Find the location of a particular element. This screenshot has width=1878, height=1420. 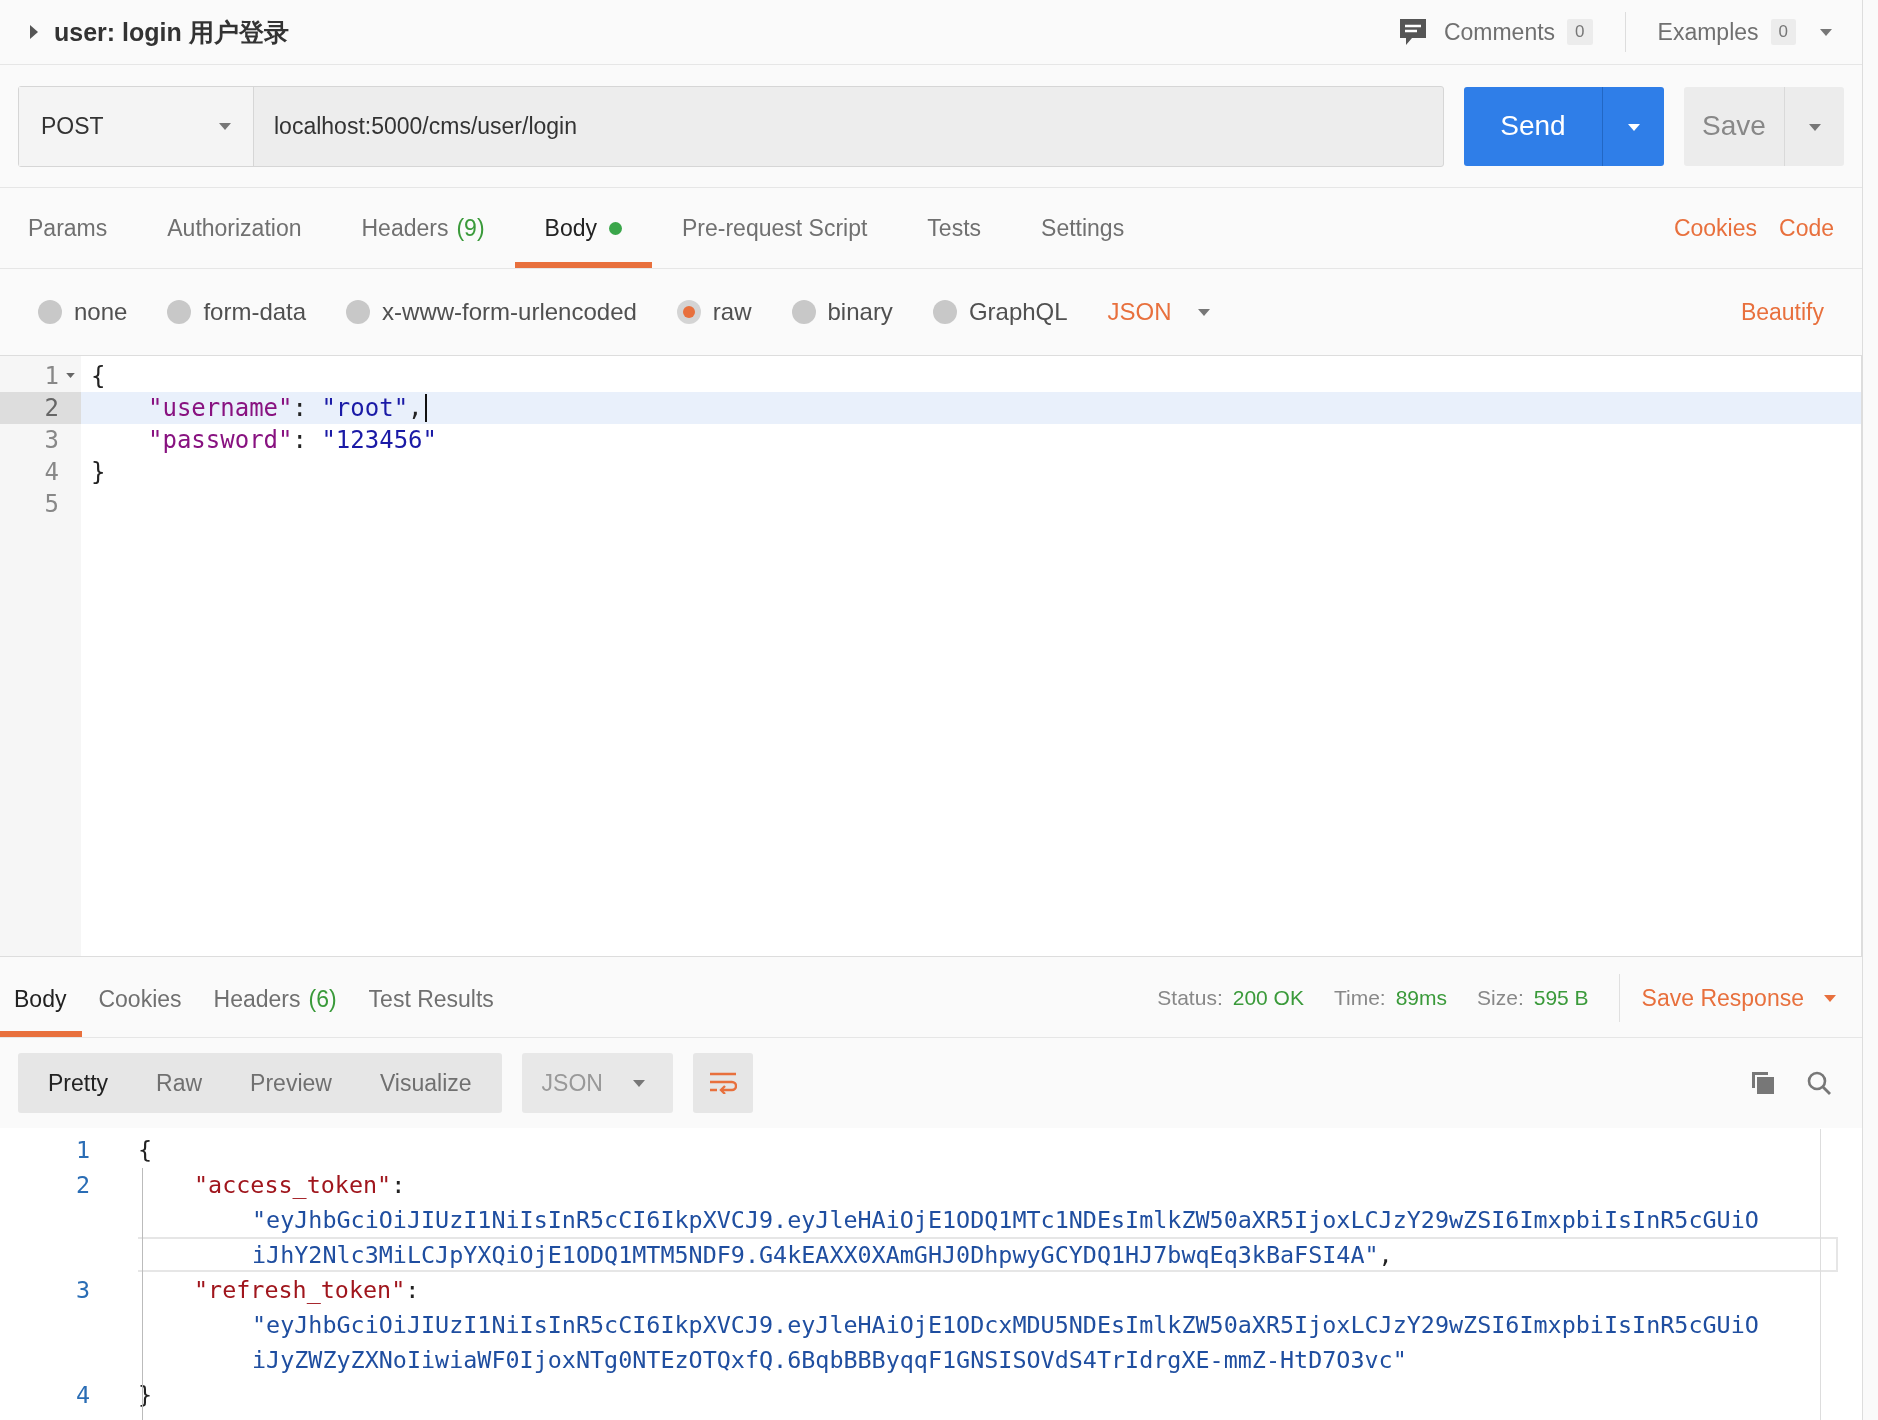

beautify-link: Beautify is located at coordinates (1782, 312).